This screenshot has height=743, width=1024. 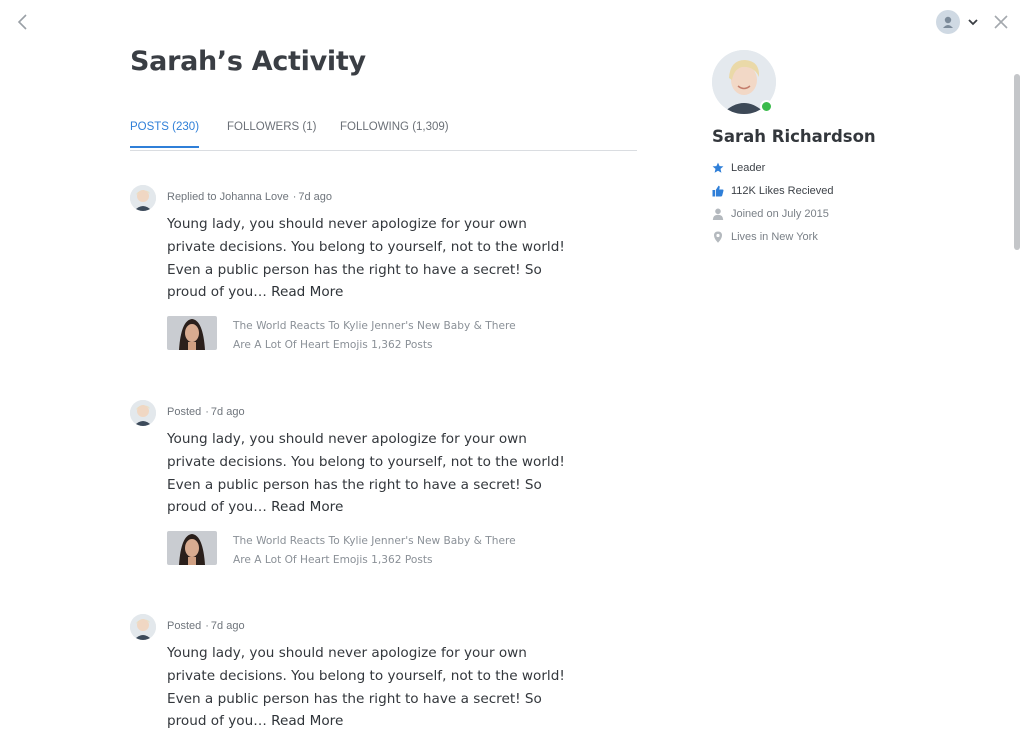 I want to click on profile-info-location: Lives in New York, so click(x=773, y=236).